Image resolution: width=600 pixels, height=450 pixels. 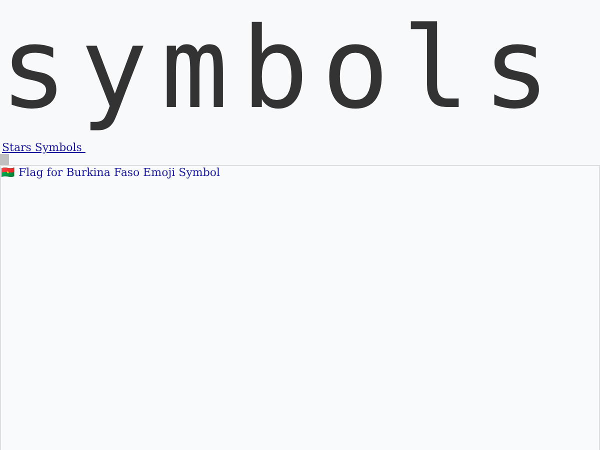 I want to click on result-link: 🇧🇫 Flag for Burkina Faso Emoji Symbol, so click(x=110, y=172).